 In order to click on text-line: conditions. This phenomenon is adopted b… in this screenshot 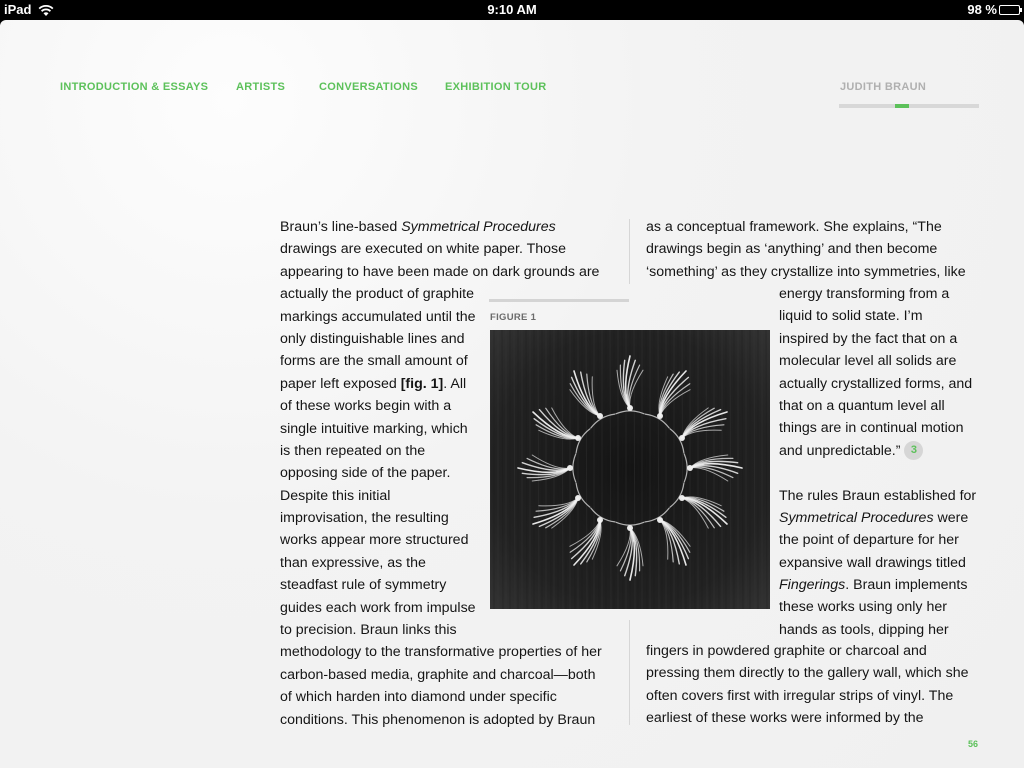, I will do `click(438, 719)`.